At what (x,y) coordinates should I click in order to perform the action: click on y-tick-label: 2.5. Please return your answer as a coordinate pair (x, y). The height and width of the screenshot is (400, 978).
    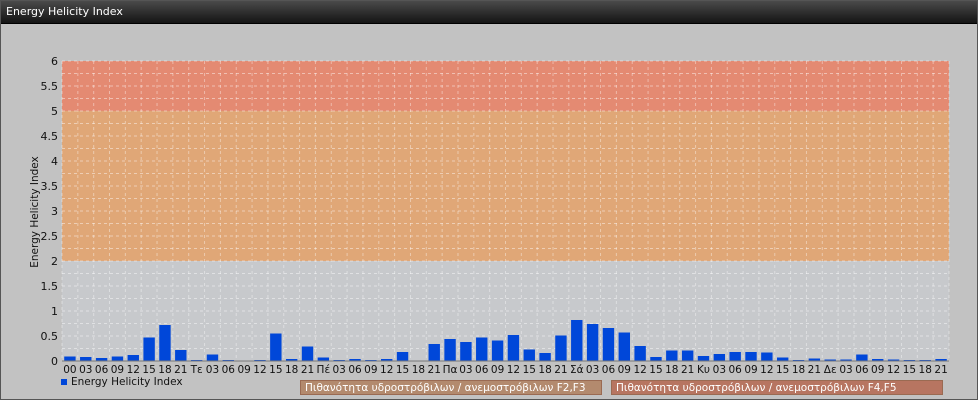
    Looking at the image, I should click on (50, 236).